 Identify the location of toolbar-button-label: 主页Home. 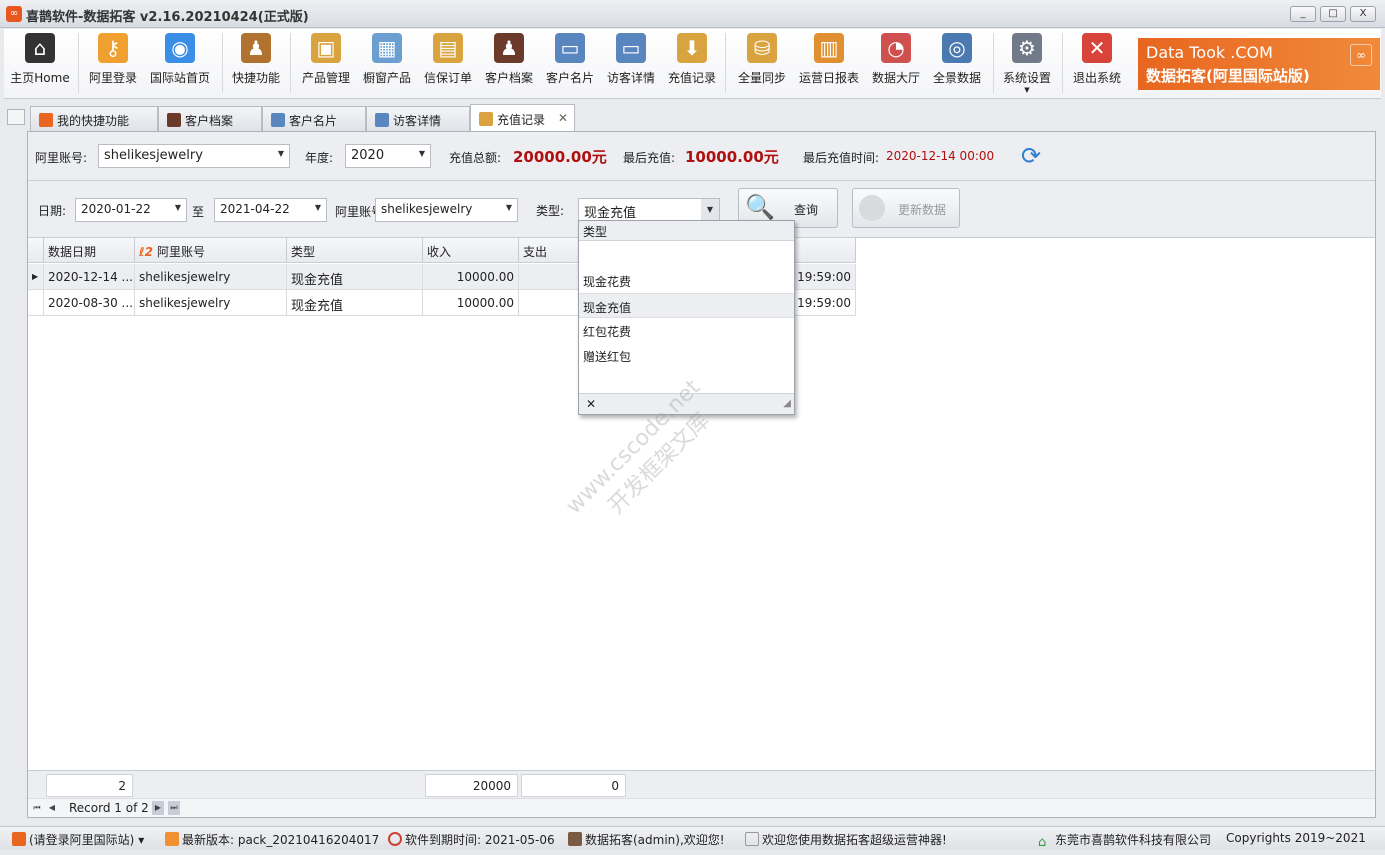
(40, 78).